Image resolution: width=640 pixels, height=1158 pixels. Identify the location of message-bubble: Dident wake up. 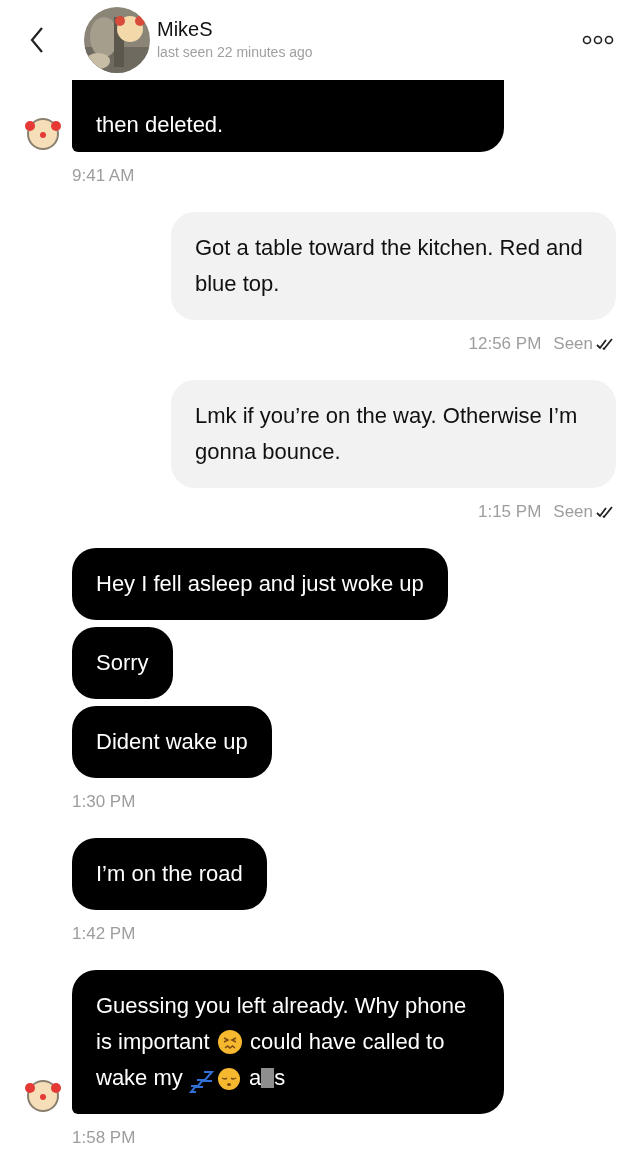
(172, 742).